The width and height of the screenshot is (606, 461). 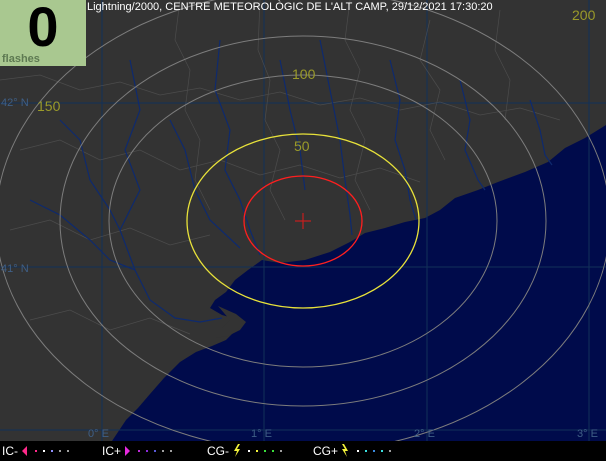 What do you see at coordinates (98, 434) in the screenshot?
I see `lon-label-0: 0° E` at bounding box center [98, 434].